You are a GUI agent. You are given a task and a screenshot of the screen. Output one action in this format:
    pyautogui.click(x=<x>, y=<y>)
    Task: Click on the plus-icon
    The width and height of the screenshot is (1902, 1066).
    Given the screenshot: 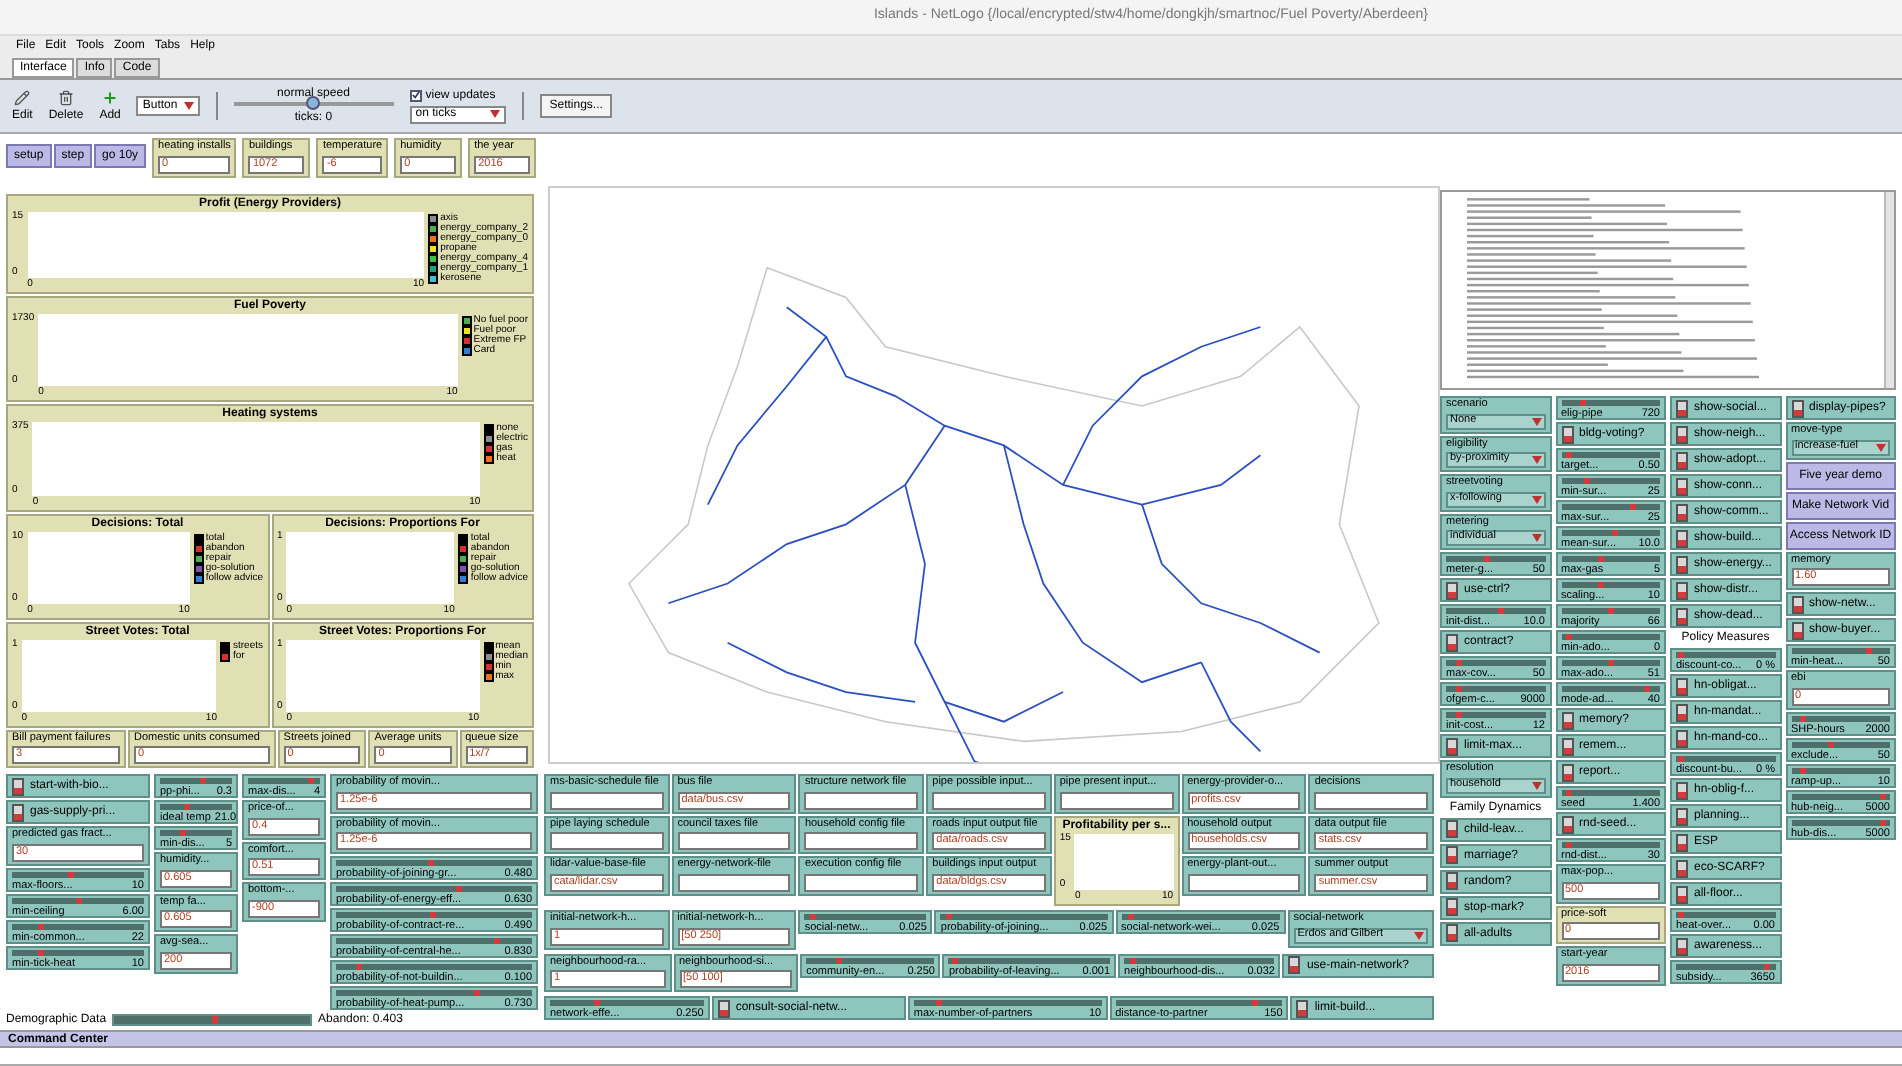 What is the action you would take?
    pyautogui.click(x=110, y=98)
    